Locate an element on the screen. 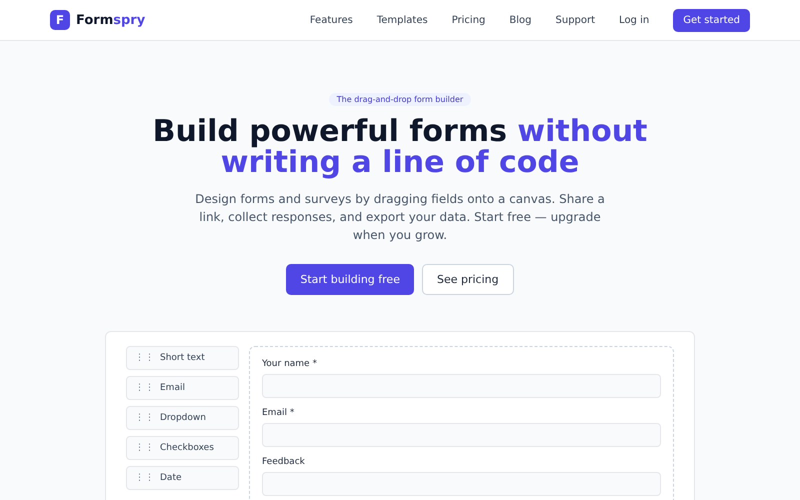  field-chip: ⋮⋮ Date is located at coordinates (182, 478).